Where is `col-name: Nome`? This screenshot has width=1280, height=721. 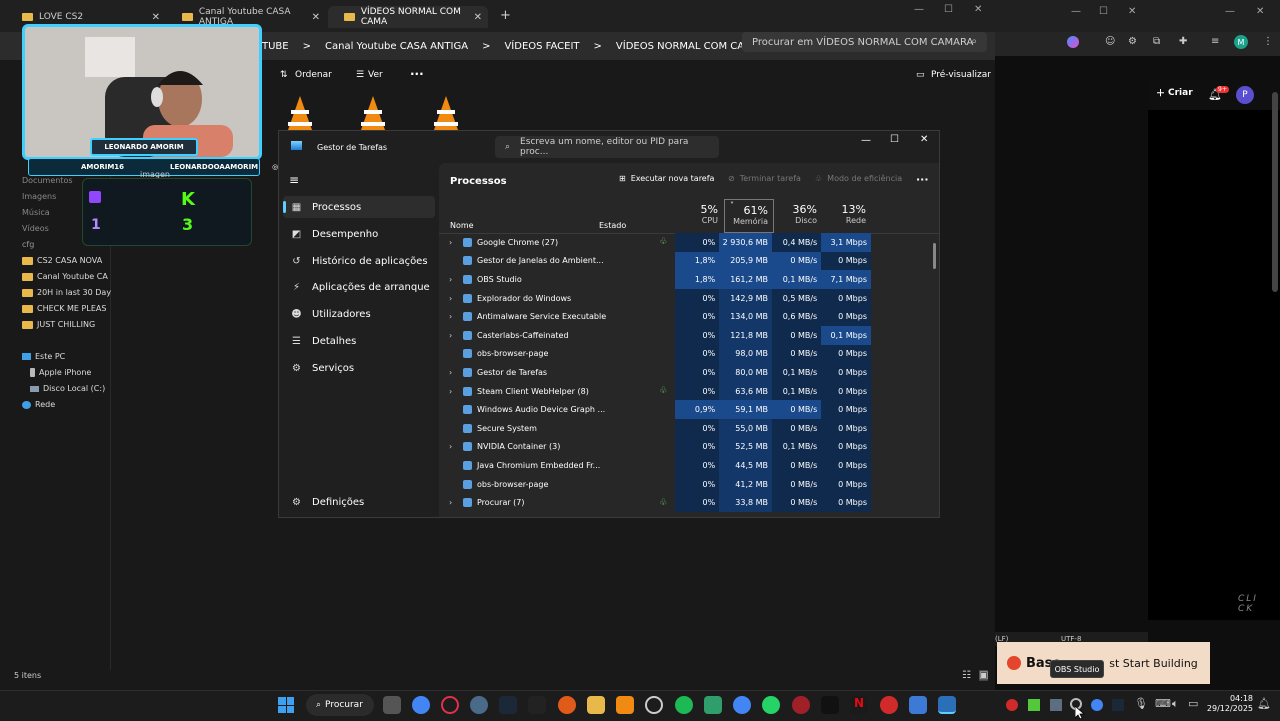
col-name: Nome is located at coordinates (462, 225).